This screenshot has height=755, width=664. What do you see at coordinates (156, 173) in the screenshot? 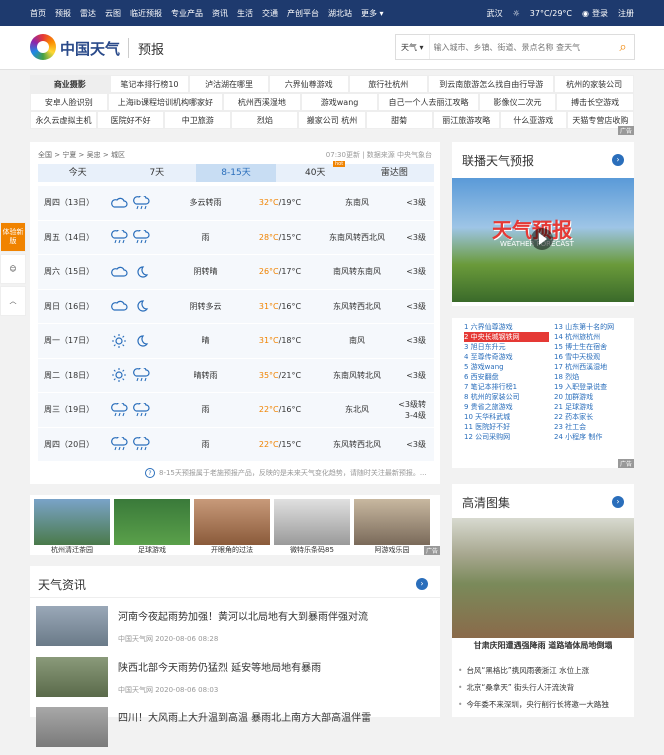
I see `tab-7days: 7天` at bounding box center [156, 173].